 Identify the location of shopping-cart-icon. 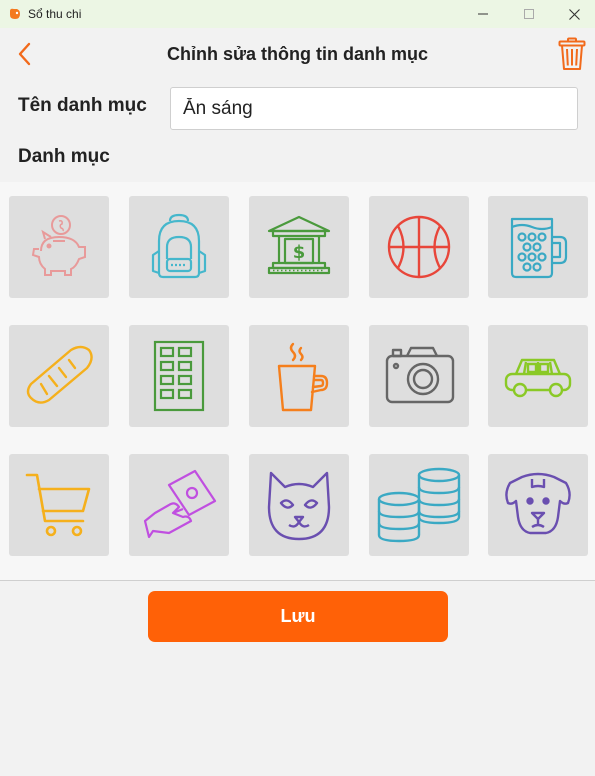
(58, 505).